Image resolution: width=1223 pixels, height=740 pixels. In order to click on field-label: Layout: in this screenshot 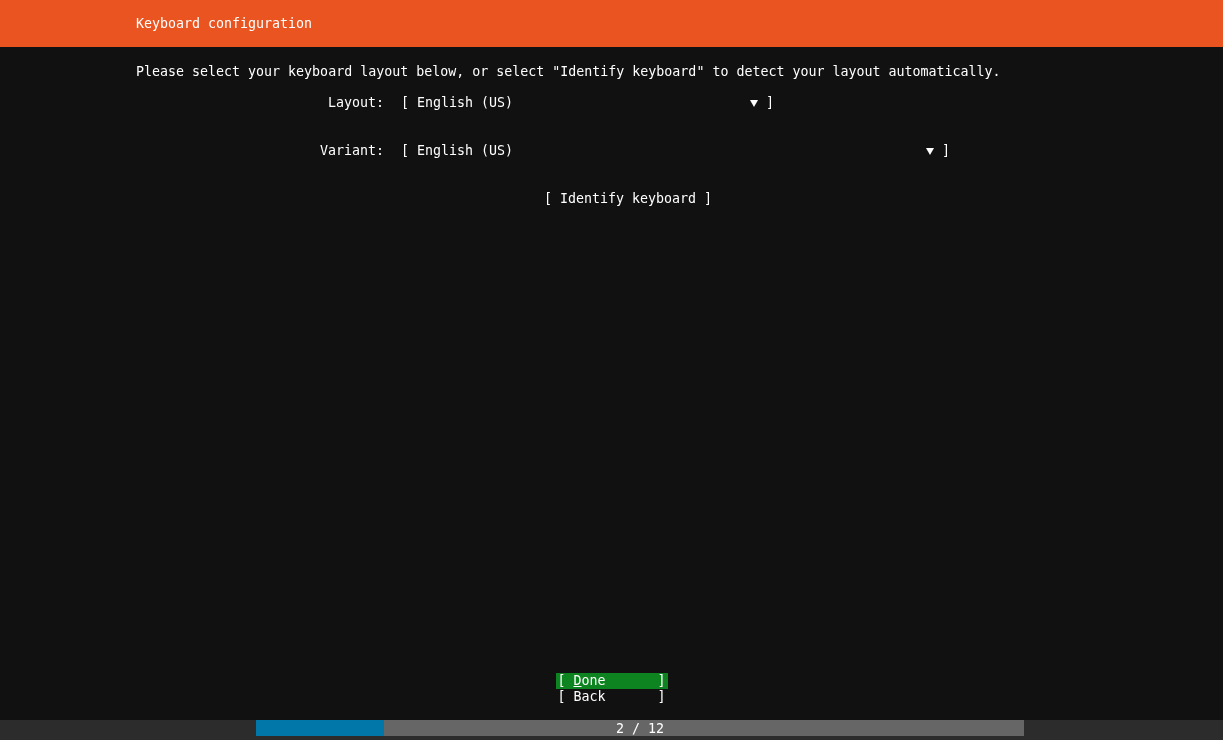, I will do `click(355, 103)`.